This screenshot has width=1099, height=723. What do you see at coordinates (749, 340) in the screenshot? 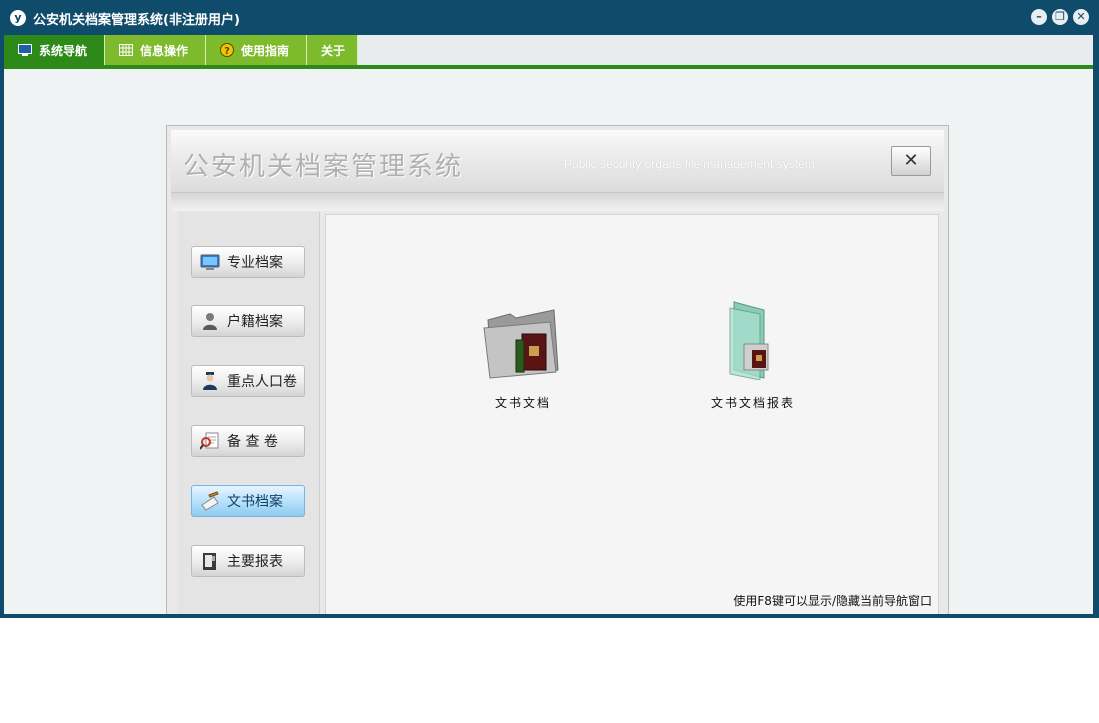
I see `glass-folder-icon` at bounding box center [749, 340].